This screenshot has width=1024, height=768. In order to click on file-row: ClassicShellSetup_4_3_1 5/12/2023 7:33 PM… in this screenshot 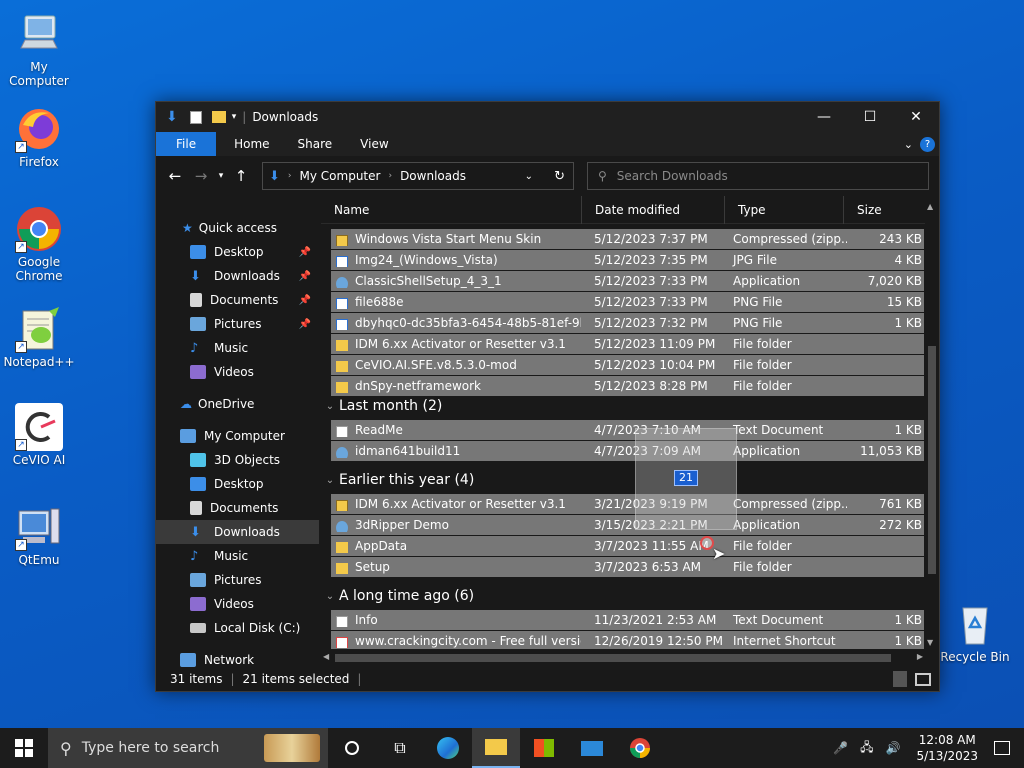, I will do `click(627, 281)`.